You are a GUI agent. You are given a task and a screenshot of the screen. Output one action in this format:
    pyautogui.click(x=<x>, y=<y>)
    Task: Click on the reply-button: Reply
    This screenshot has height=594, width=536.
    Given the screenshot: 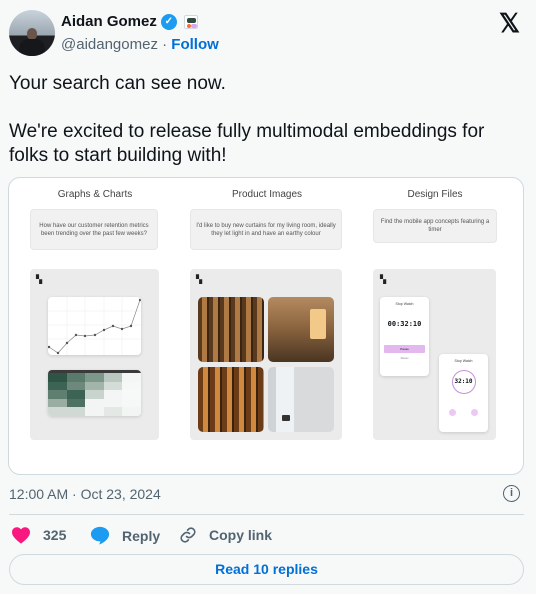 What is the action you would take?
    pyautogui.click(x=125, y=535)
    